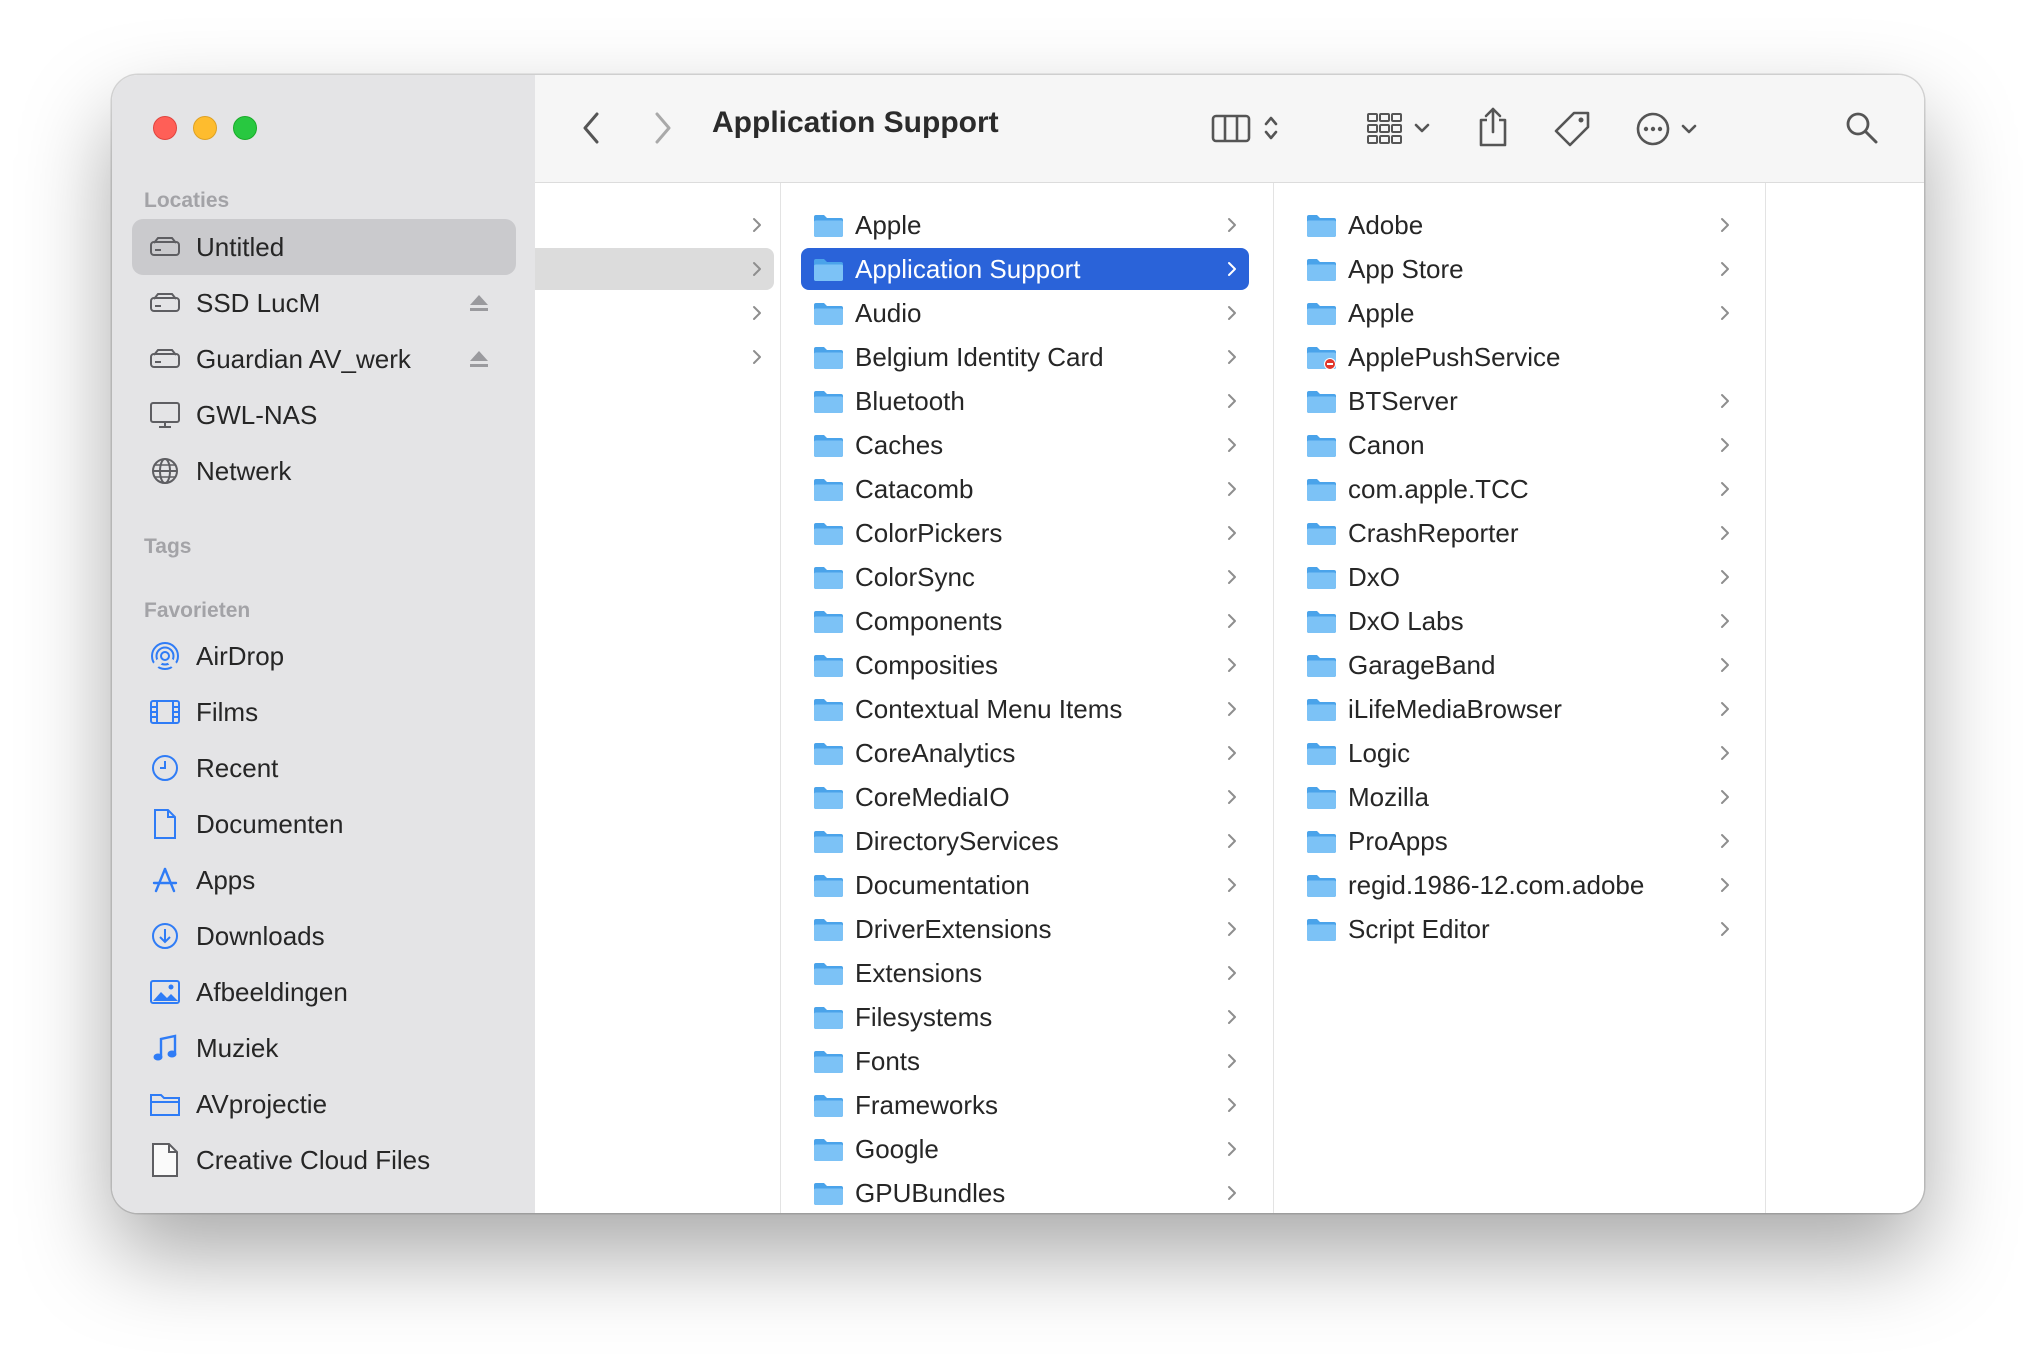  Describe the element at coordinates (1025, 1017) in the screenshot. I see `folder-row: Filesystems` at that location.